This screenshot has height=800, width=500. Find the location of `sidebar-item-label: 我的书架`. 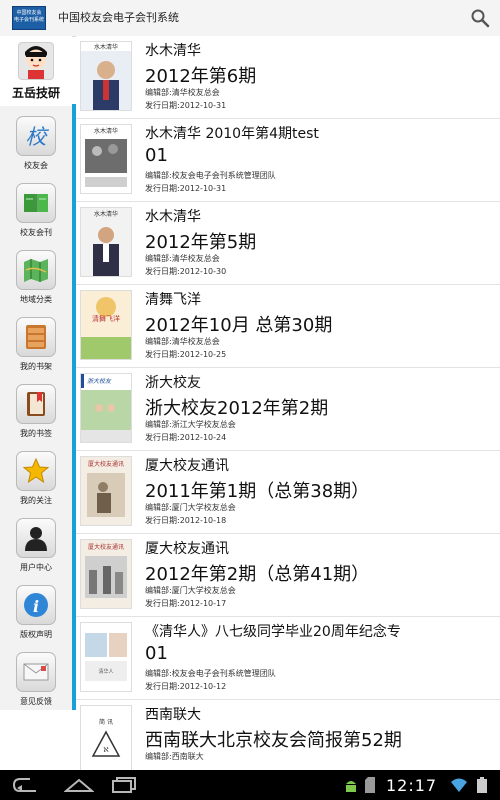

sidebar-item-label: 我的书架 is located at coordinates (36, 366).